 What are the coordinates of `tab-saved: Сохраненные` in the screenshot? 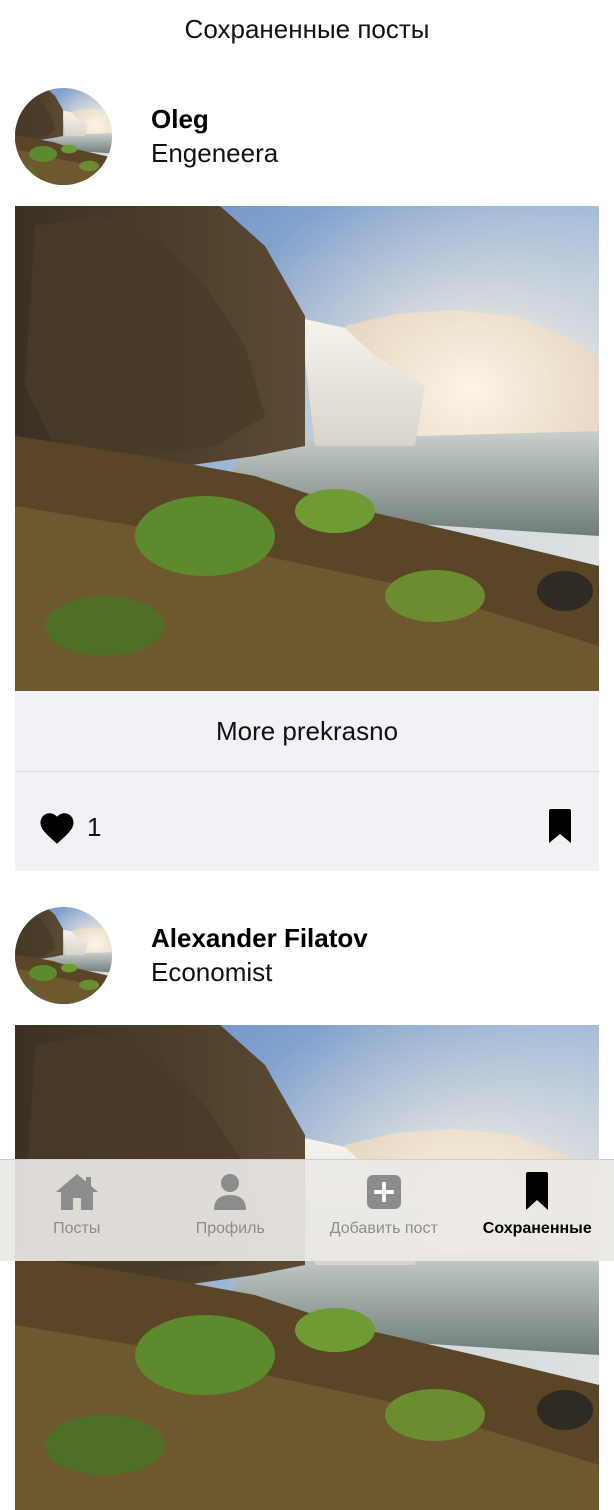 It's located at (537, 1210).